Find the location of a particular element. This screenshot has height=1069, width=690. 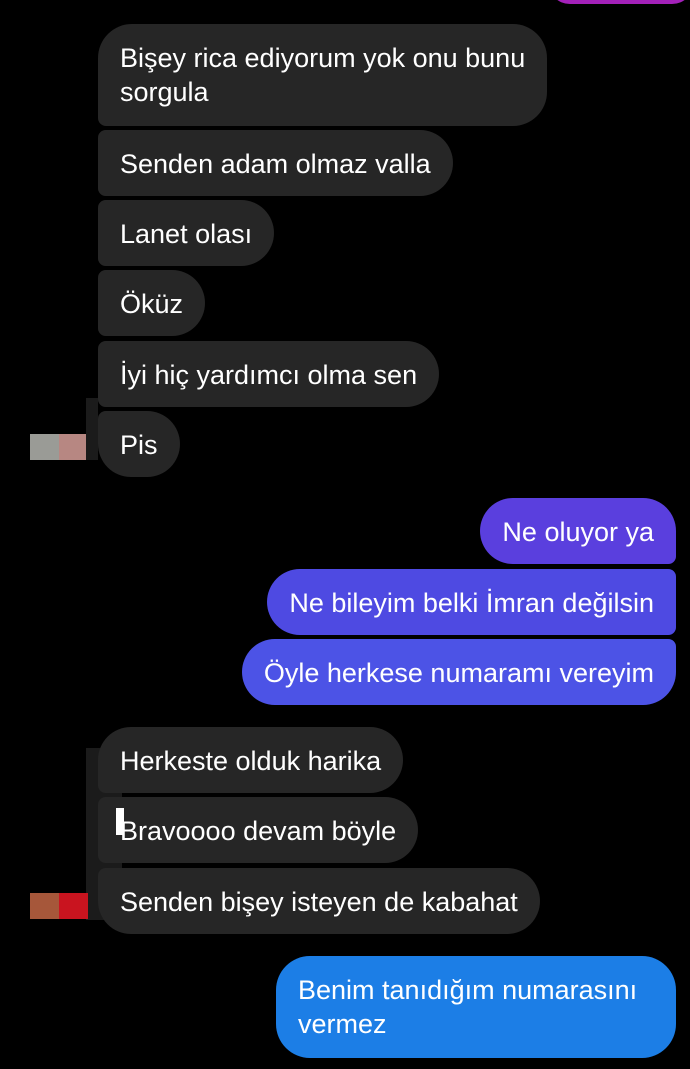

received-message-bubble: Bravoooo devam böyle is located at coordinates (258, 830).